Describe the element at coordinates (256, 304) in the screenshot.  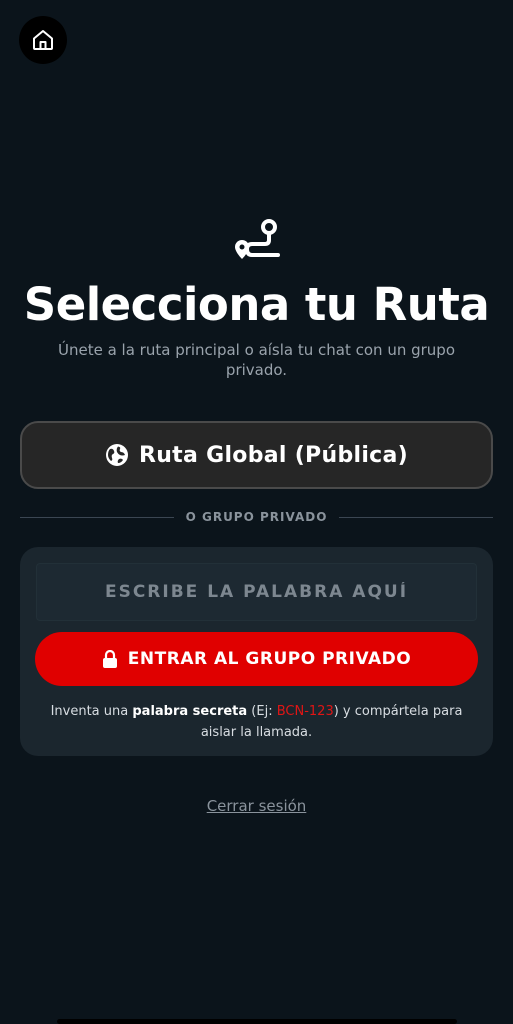
I see `page-title: Selecciona tu Ruta` at that location.